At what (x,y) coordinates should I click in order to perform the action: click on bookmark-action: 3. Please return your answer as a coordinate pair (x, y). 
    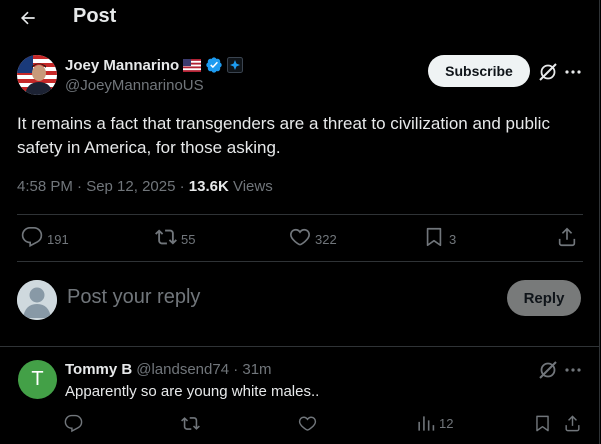
    Looking at the image, I should click on (439, 237).